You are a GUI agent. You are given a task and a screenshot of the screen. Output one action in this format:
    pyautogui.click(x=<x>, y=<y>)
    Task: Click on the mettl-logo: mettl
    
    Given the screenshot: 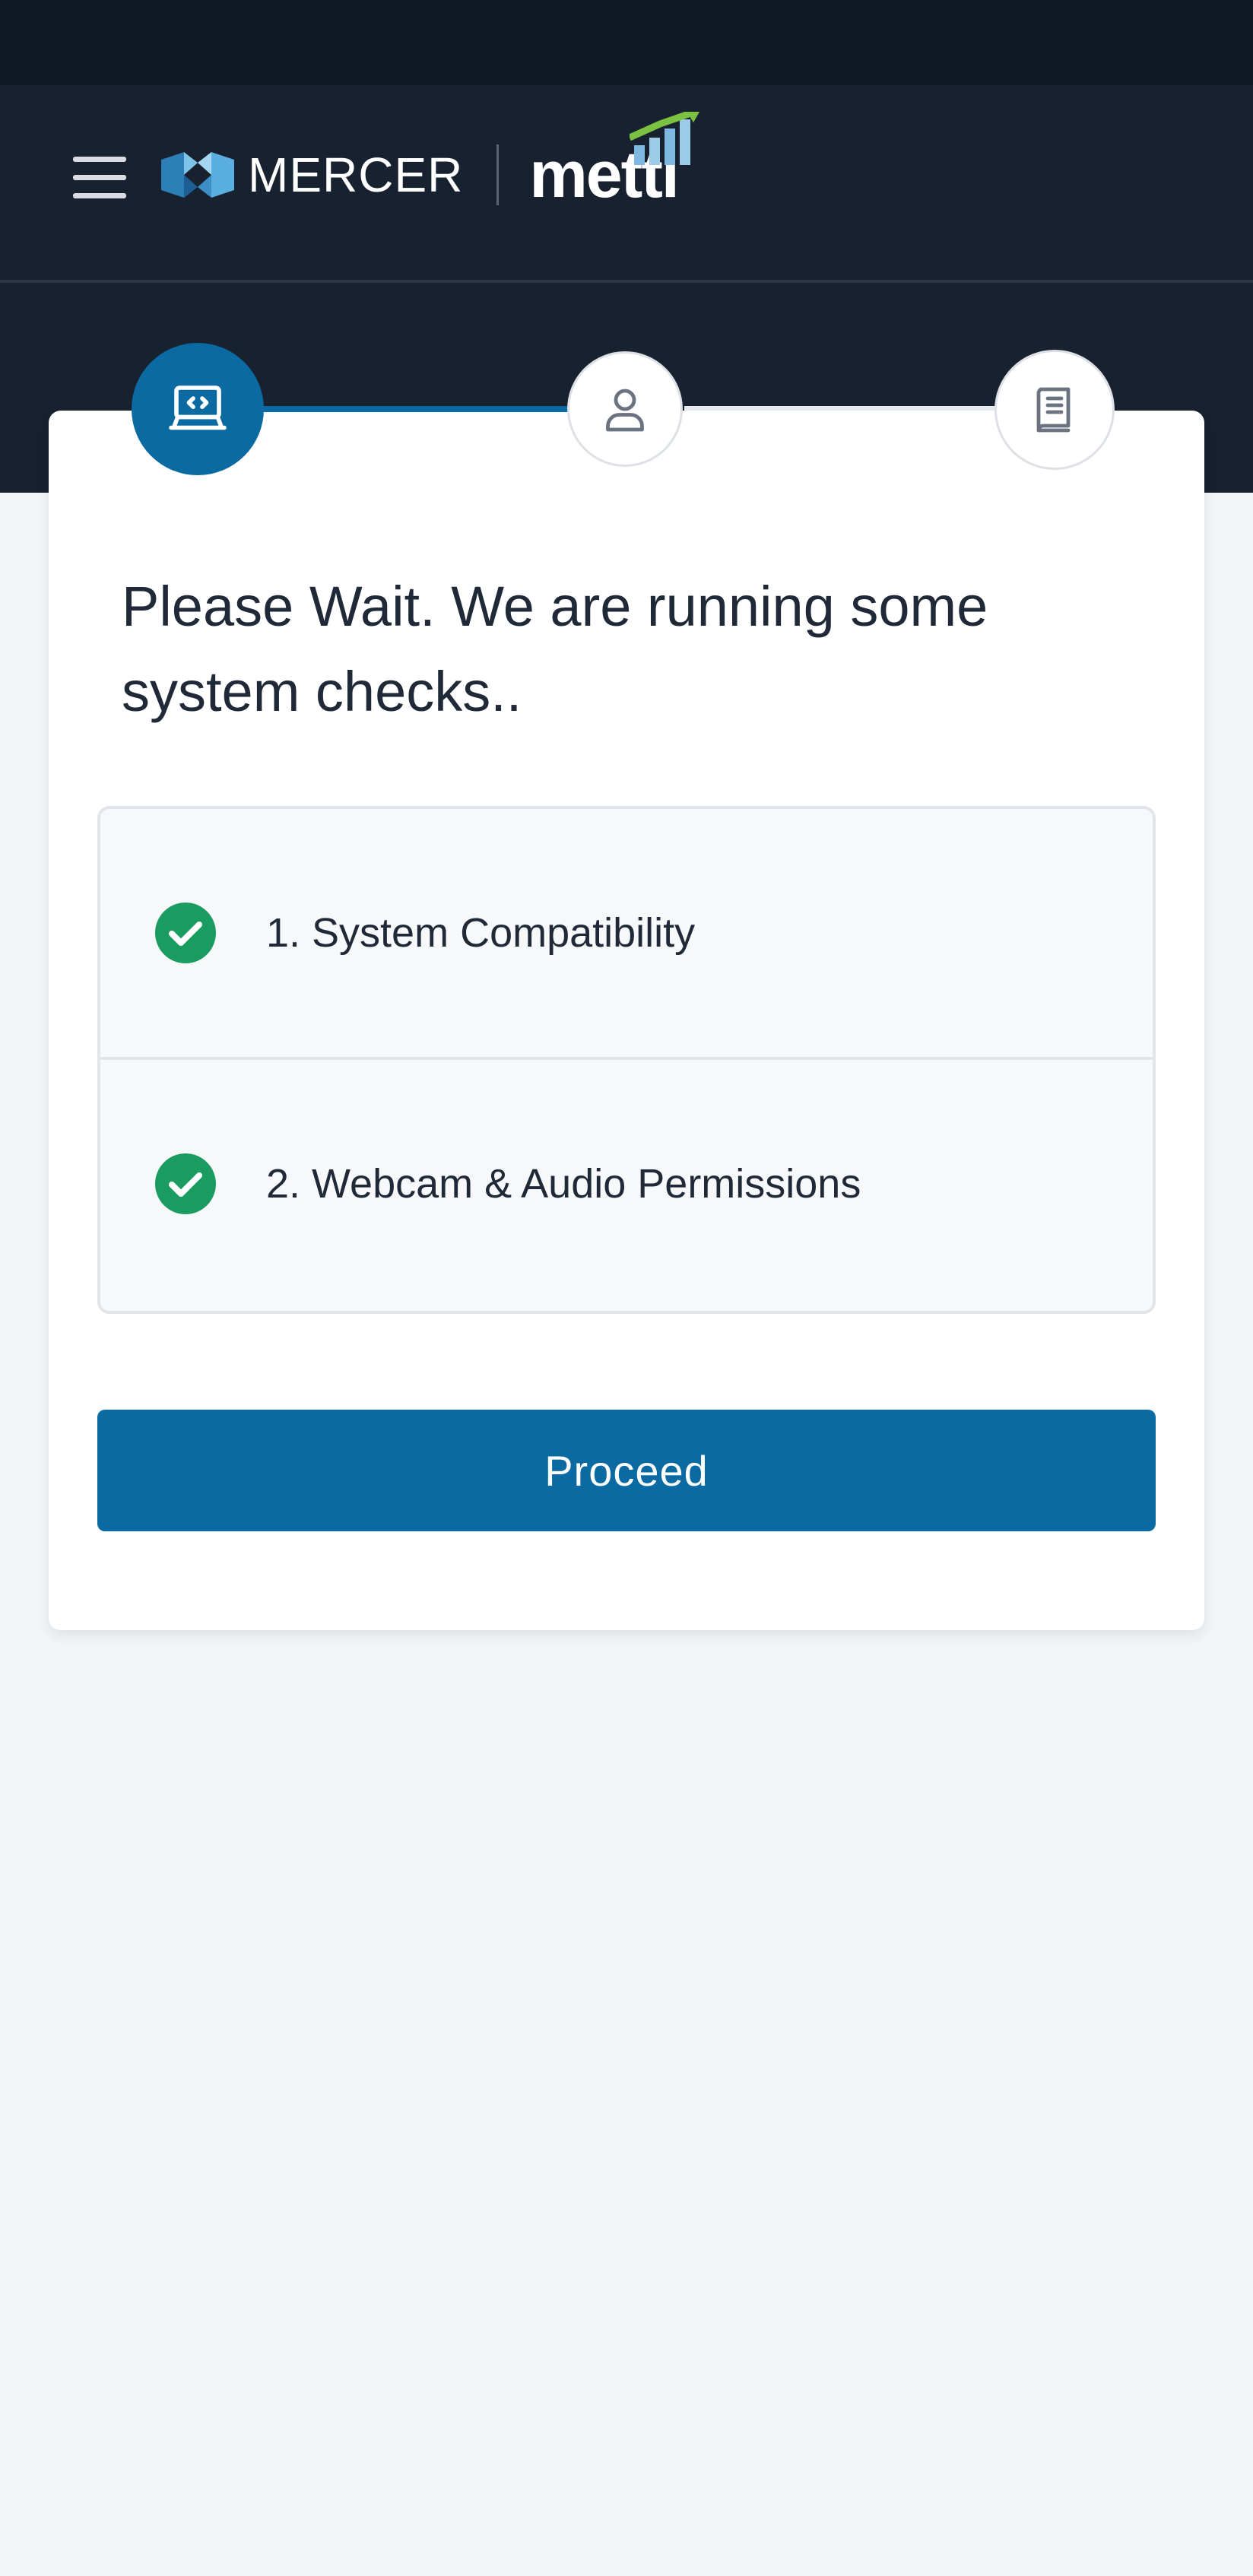 What is the action you would take?
    pyautogui.click(x=614, y=160)
    